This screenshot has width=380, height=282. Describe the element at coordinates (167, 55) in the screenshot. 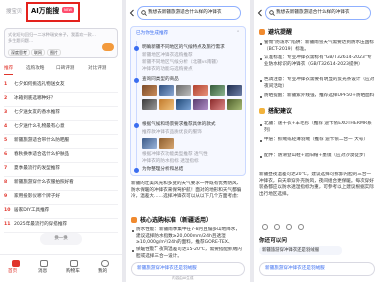

I see `step-2: 新疆地区冲锋衣选购推荐` at that location.